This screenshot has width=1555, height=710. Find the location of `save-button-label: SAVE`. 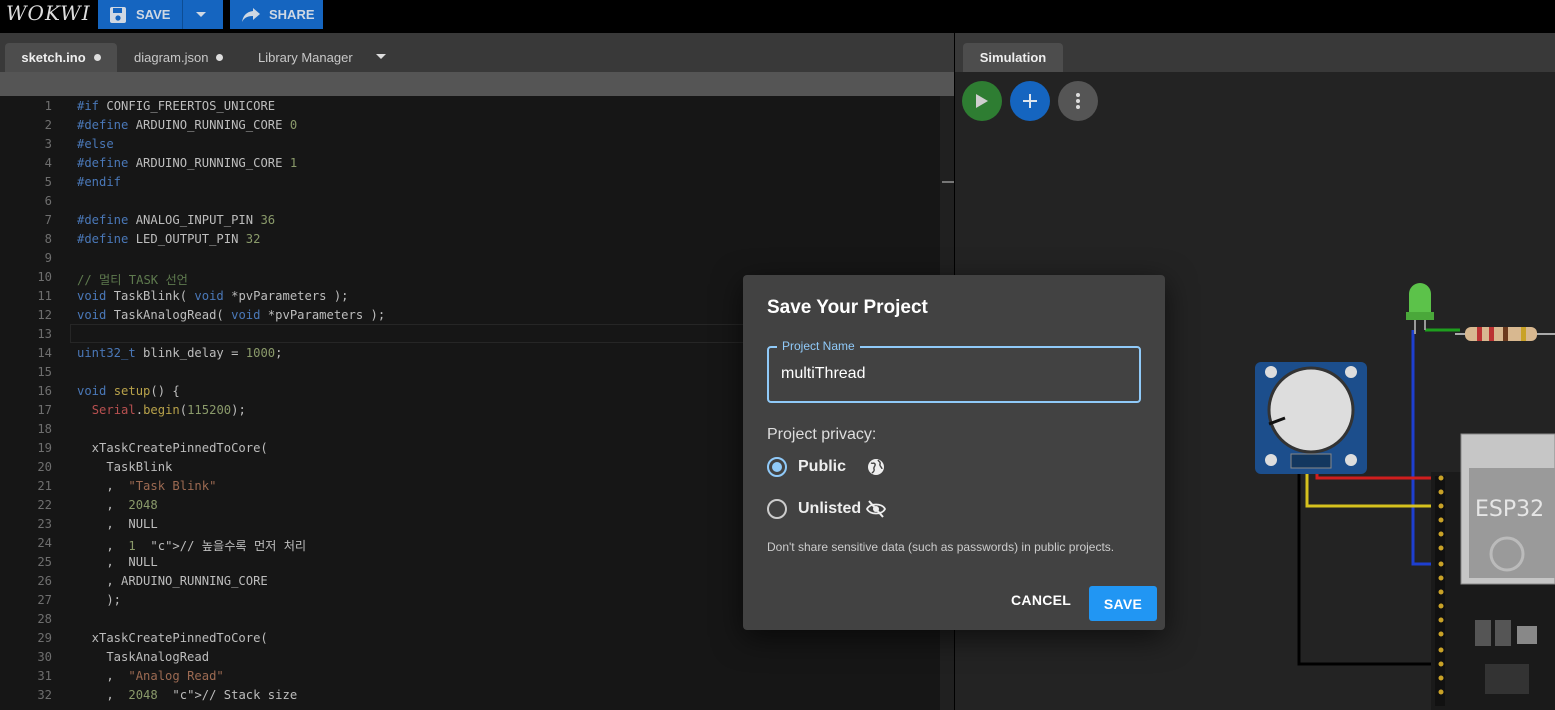

save-button-label: SAVE is located at coordinates (153, 14).